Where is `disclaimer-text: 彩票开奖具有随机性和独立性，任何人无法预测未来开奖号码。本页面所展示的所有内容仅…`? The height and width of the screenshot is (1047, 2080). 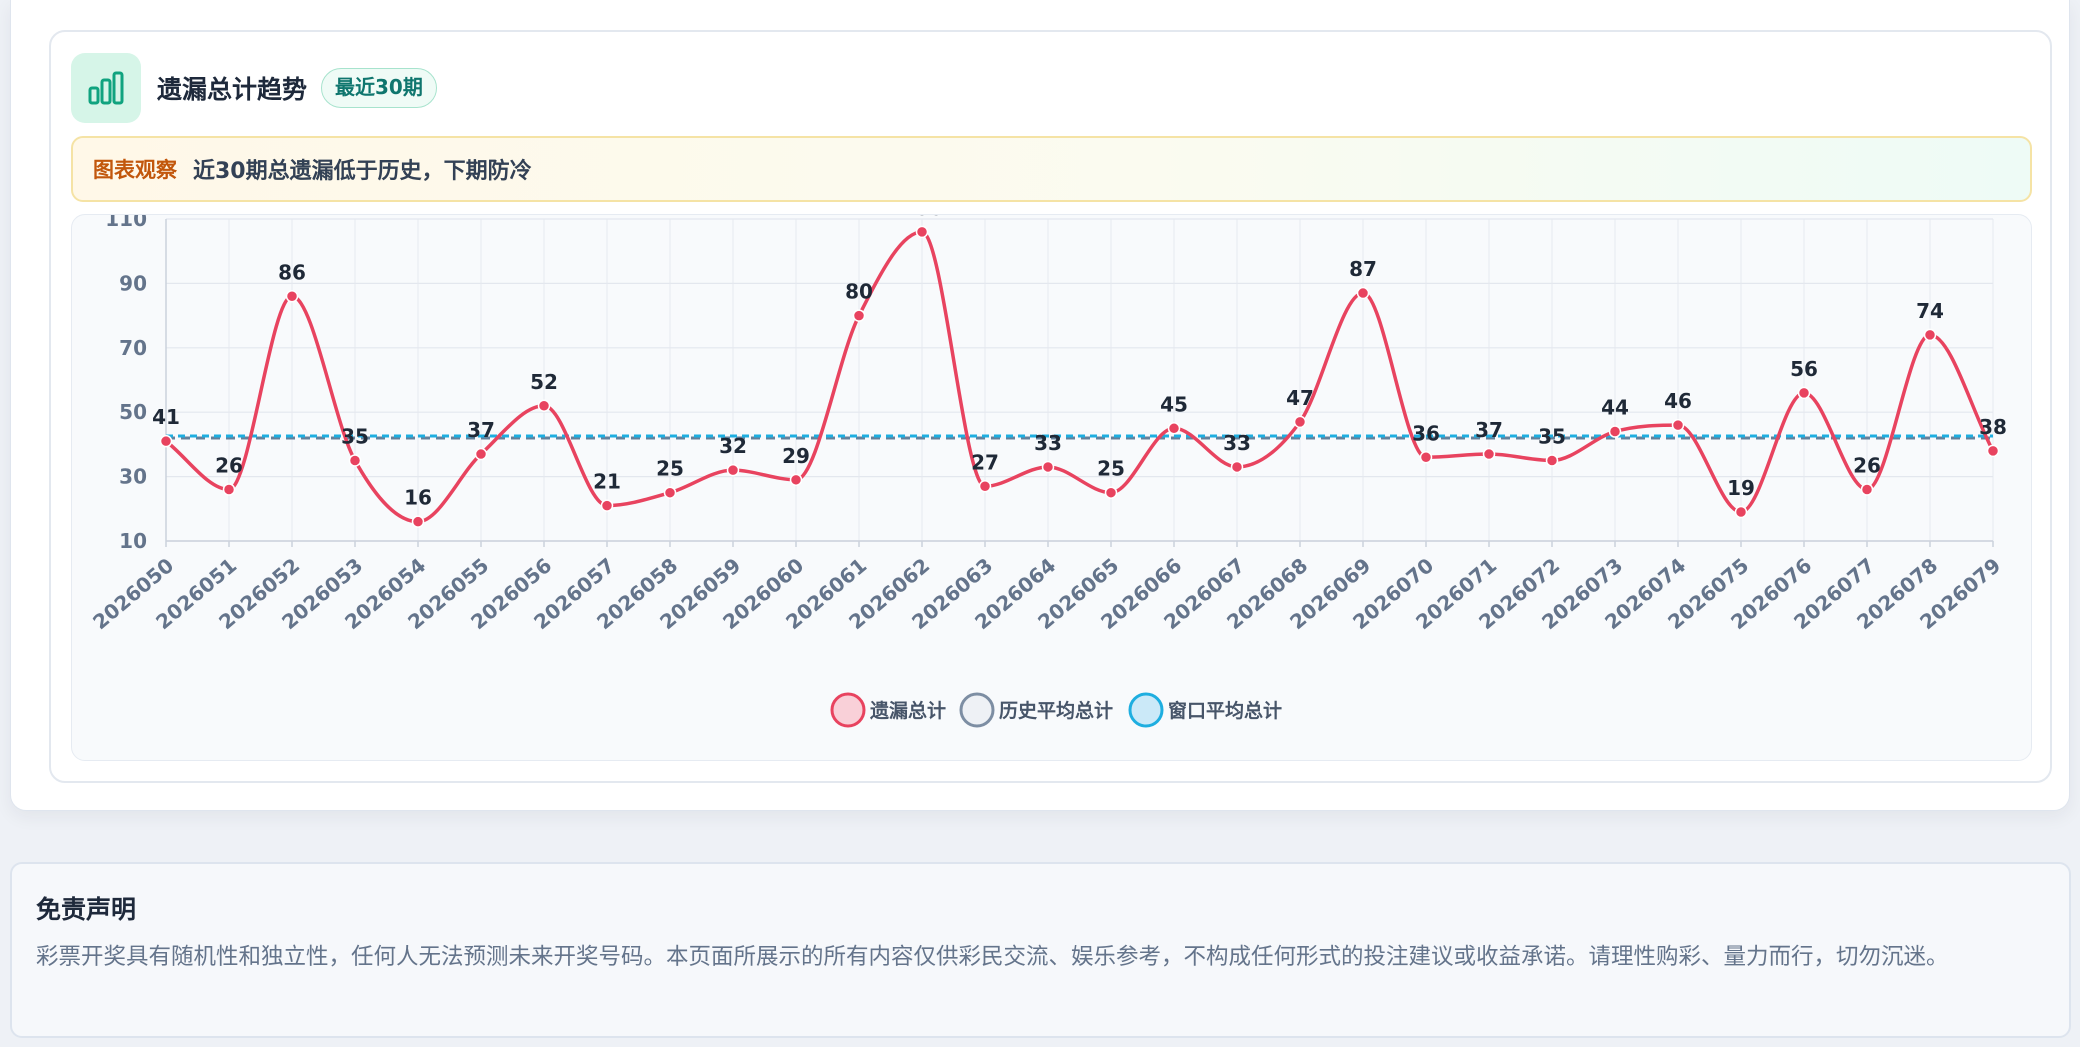 disclaimer-text: 彩票开奖具有随机性和独立性，任何人无法预测未来开奖号码。本页面所展示的所有内容仅… is located at coordinates (992, 957).